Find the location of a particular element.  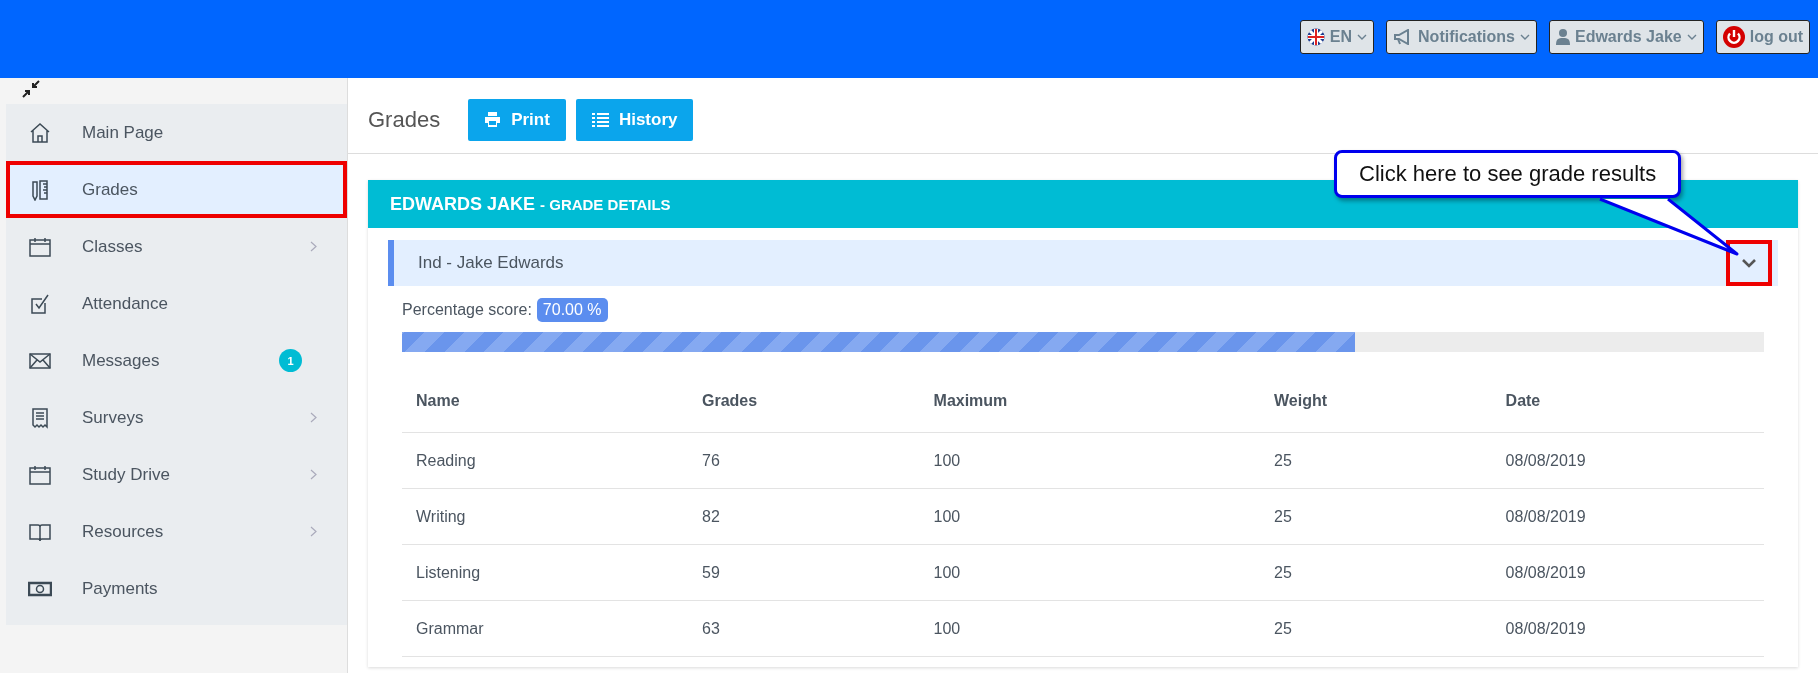

expand-toggle is located at coordinates (1749, 263).